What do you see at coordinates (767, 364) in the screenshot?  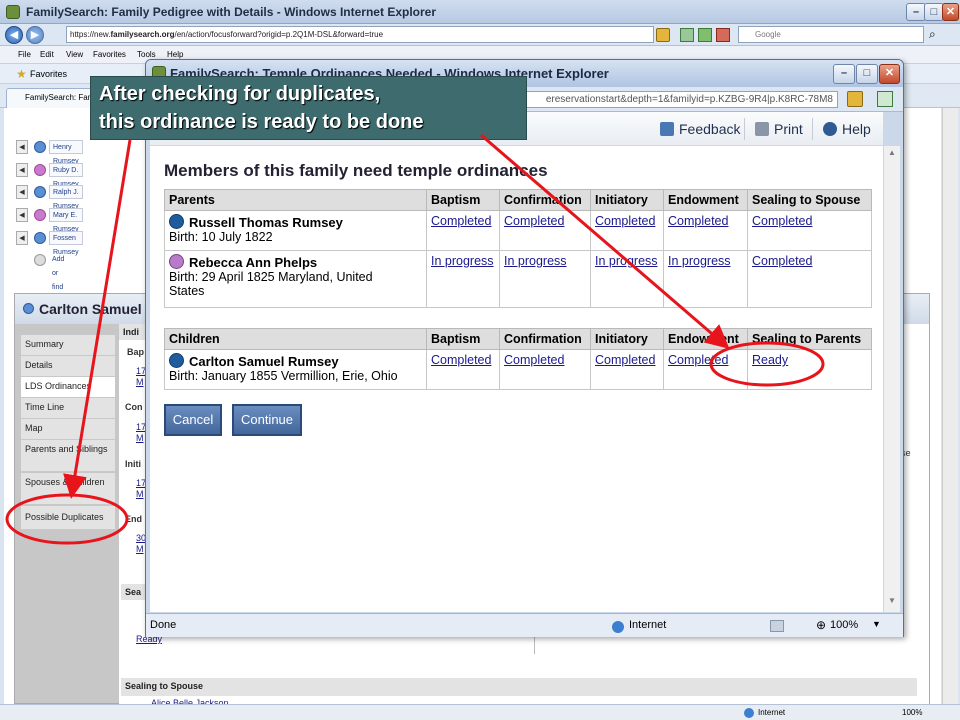 I see `ready-highlight-circle` at bounding box center [767, 364].